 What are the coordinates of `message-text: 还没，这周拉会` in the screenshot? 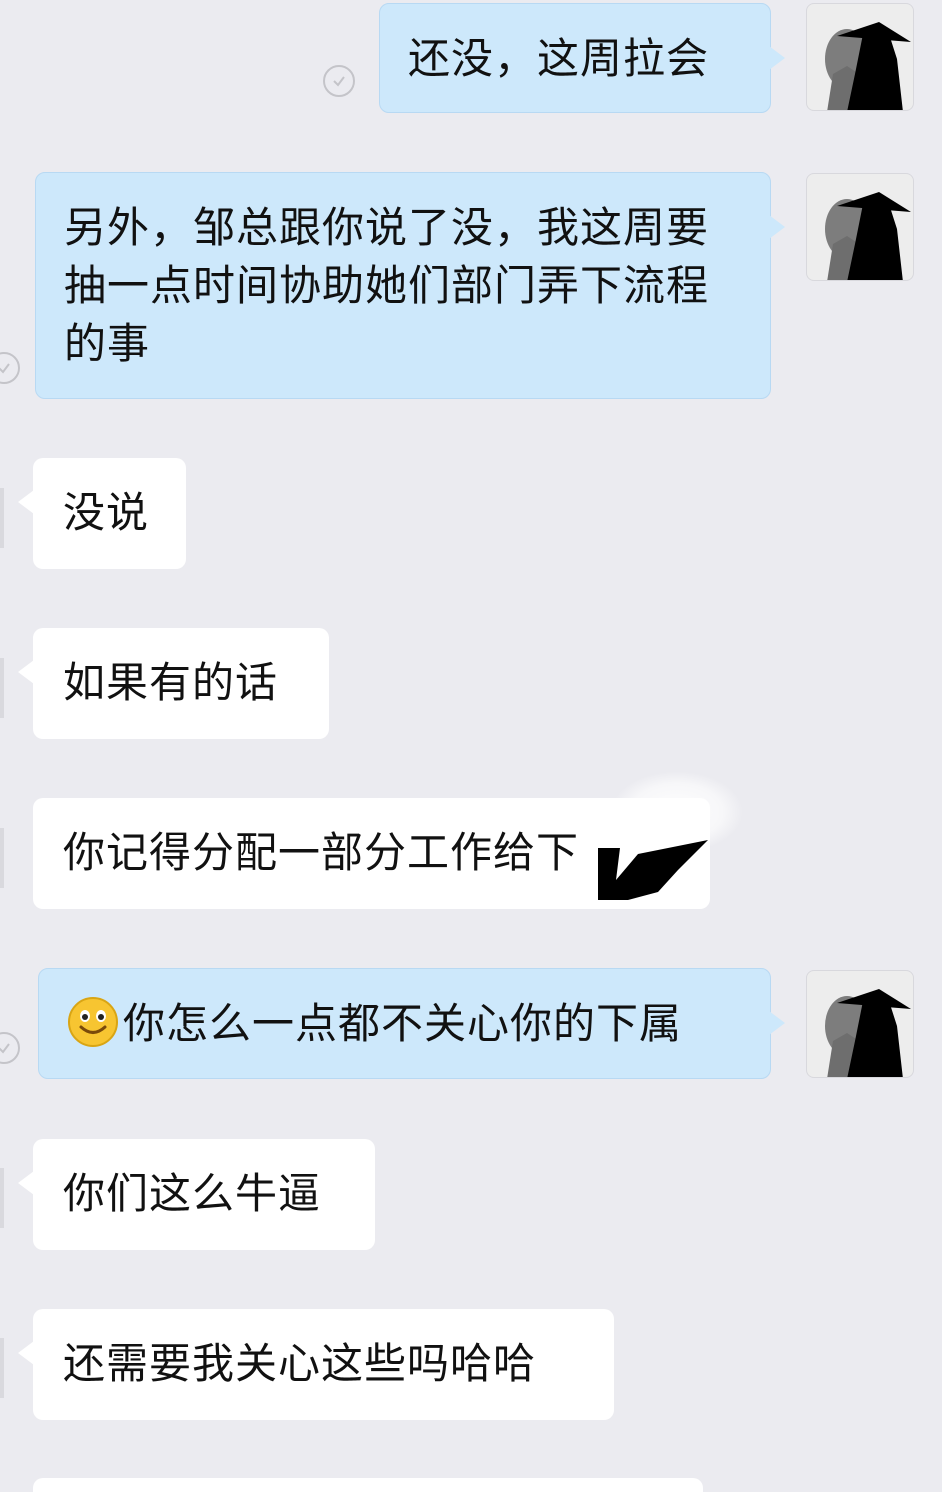 It's located at (559, 58).